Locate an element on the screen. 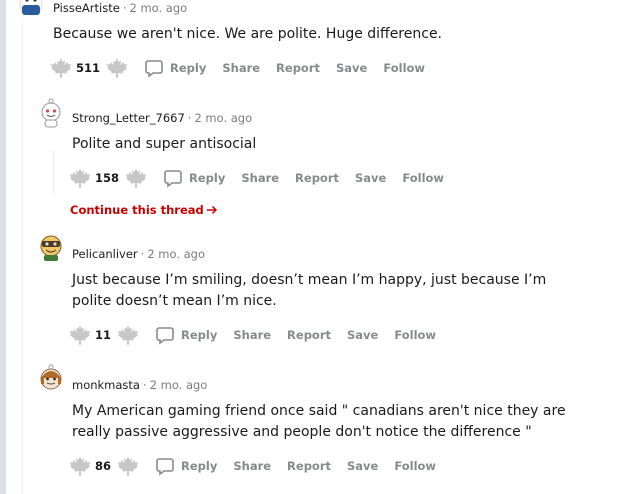  comment-meta: monkmasta · 2 mo. ago is located at coordinates (139, 385).